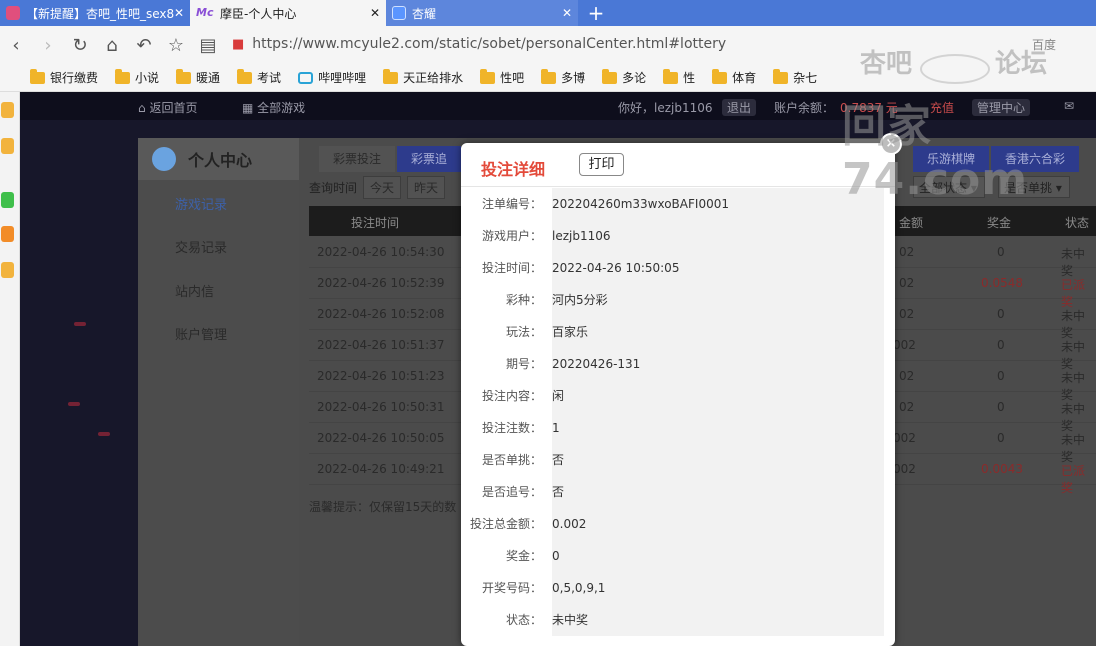 This screenshot has width=1096, height=646. What do you see at coordinates (718, 332) in the screenshot?
I see `detail-value: 百家乐` at bounding box center [718, 332].